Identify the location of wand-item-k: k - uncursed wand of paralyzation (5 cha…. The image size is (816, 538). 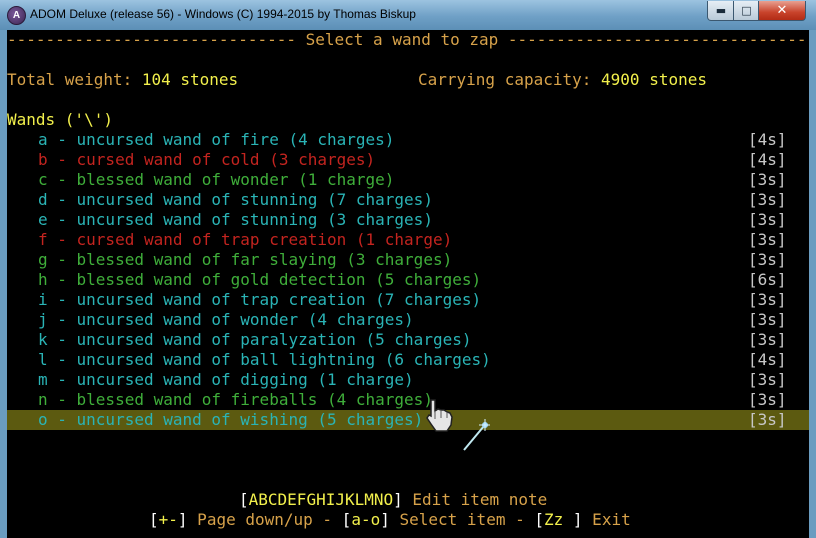
(408, 340).